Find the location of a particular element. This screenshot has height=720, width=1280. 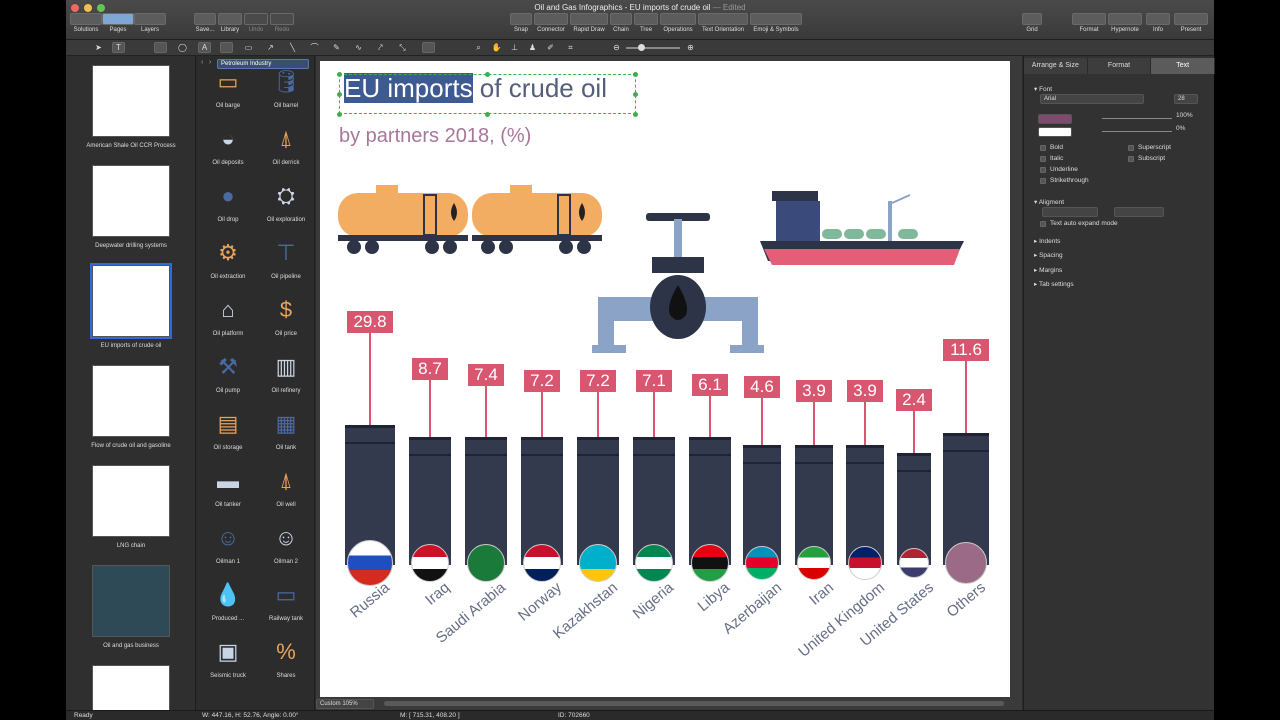

margins-section: ▸ Margins is located at coordinates (1048, 270).